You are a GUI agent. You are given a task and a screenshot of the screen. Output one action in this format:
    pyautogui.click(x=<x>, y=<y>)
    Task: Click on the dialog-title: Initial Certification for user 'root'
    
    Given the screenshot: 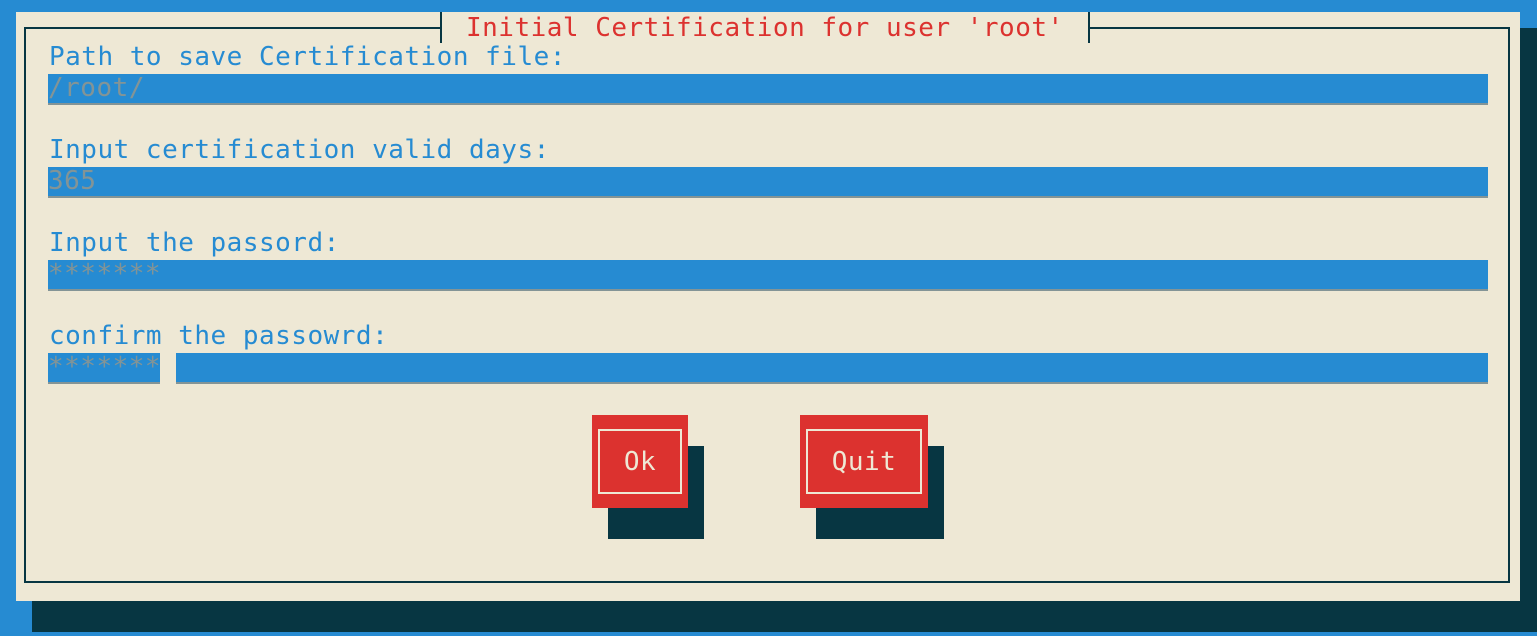 What is the action you would take?
    pyautogui.click(x=765, y=27)
    